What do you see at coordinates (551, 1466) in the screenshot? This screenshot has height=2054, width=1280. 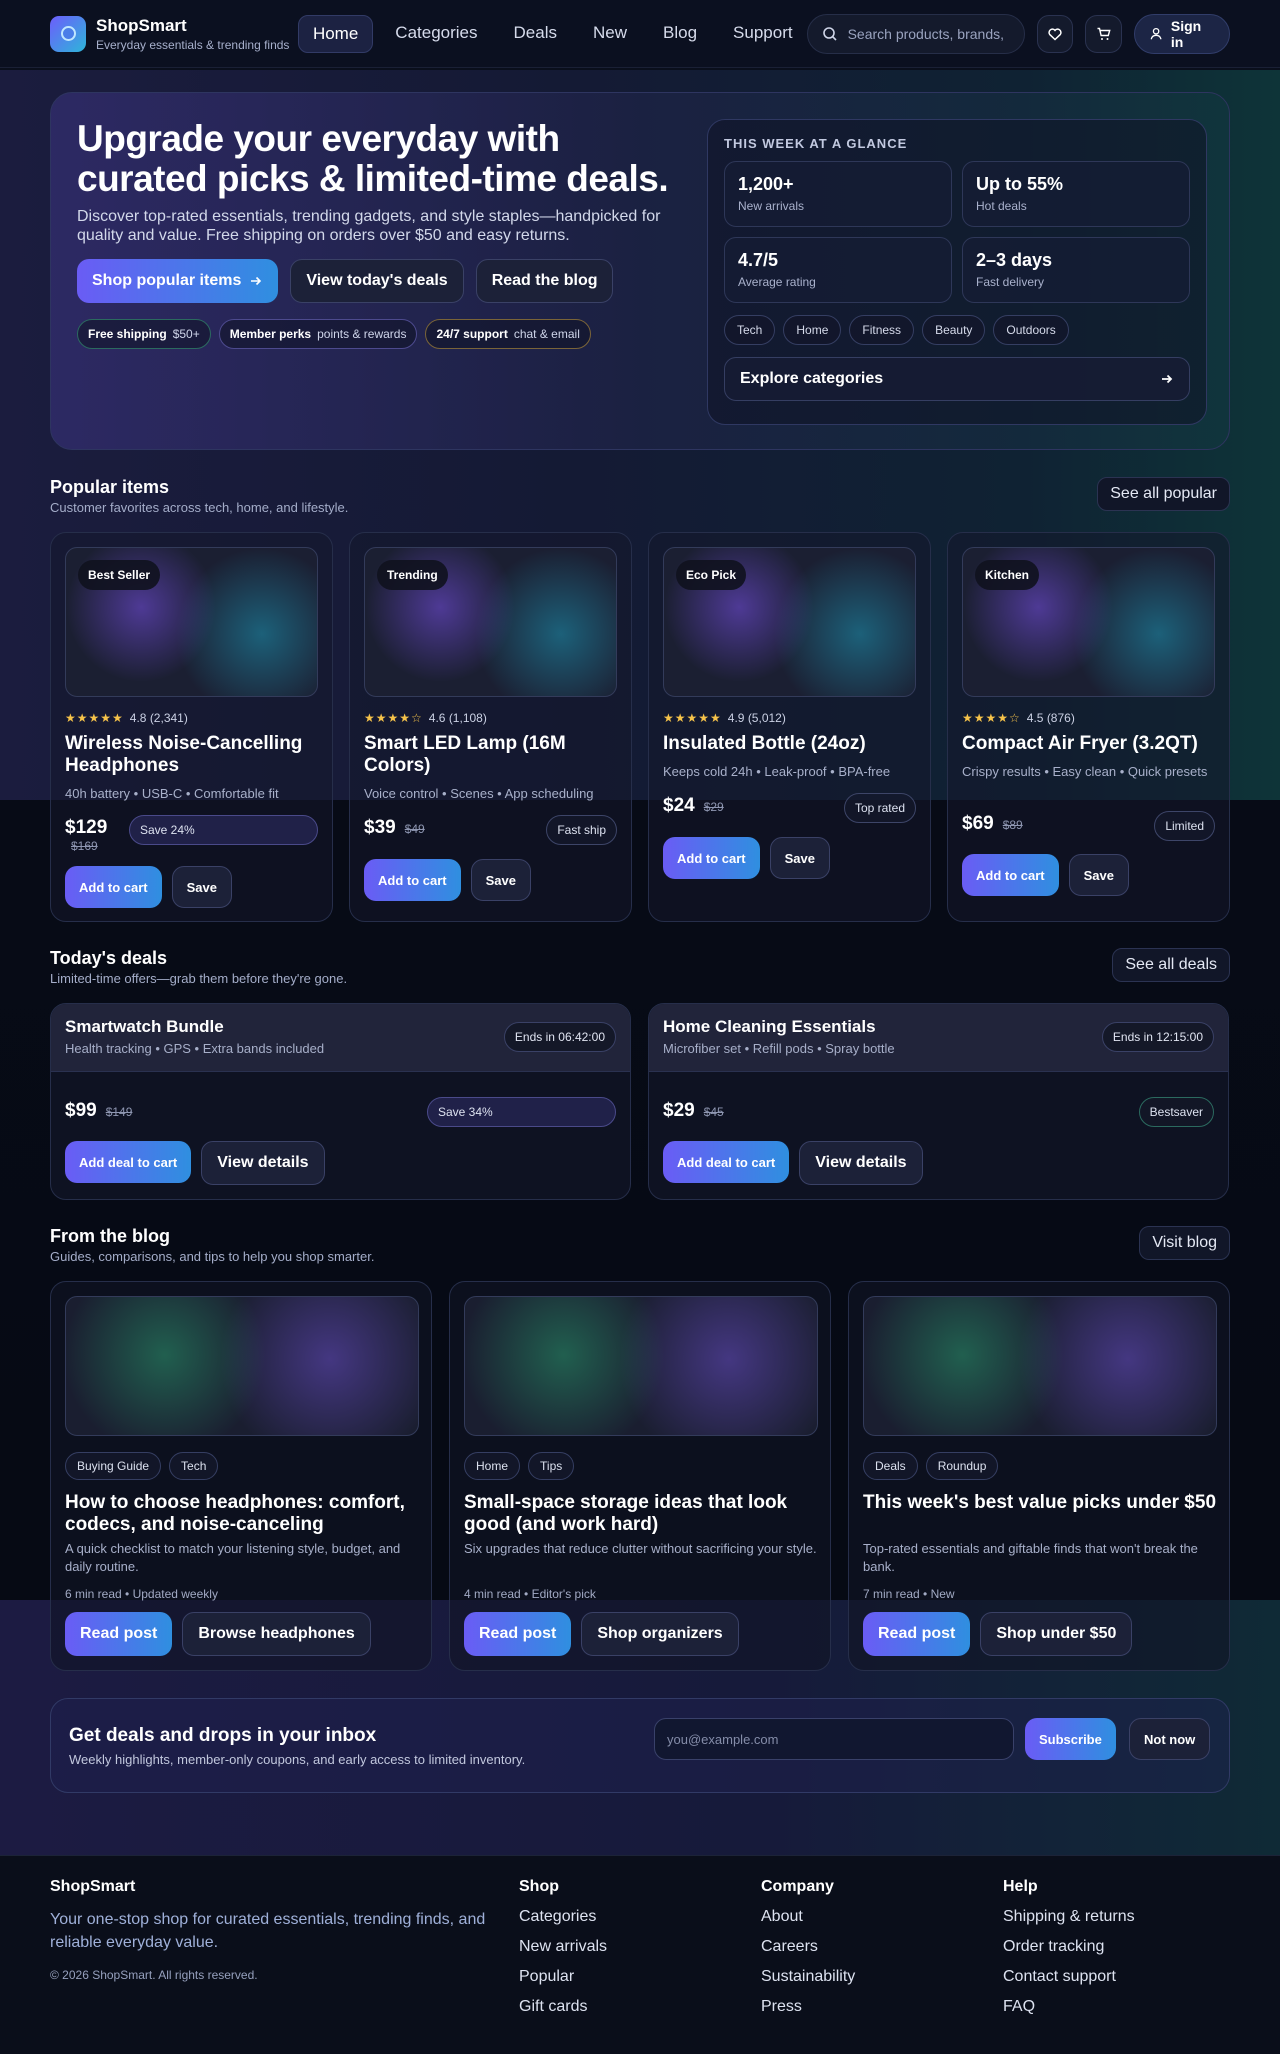 I see `blog-tag: Tips` at bounding box center [551, 1466].